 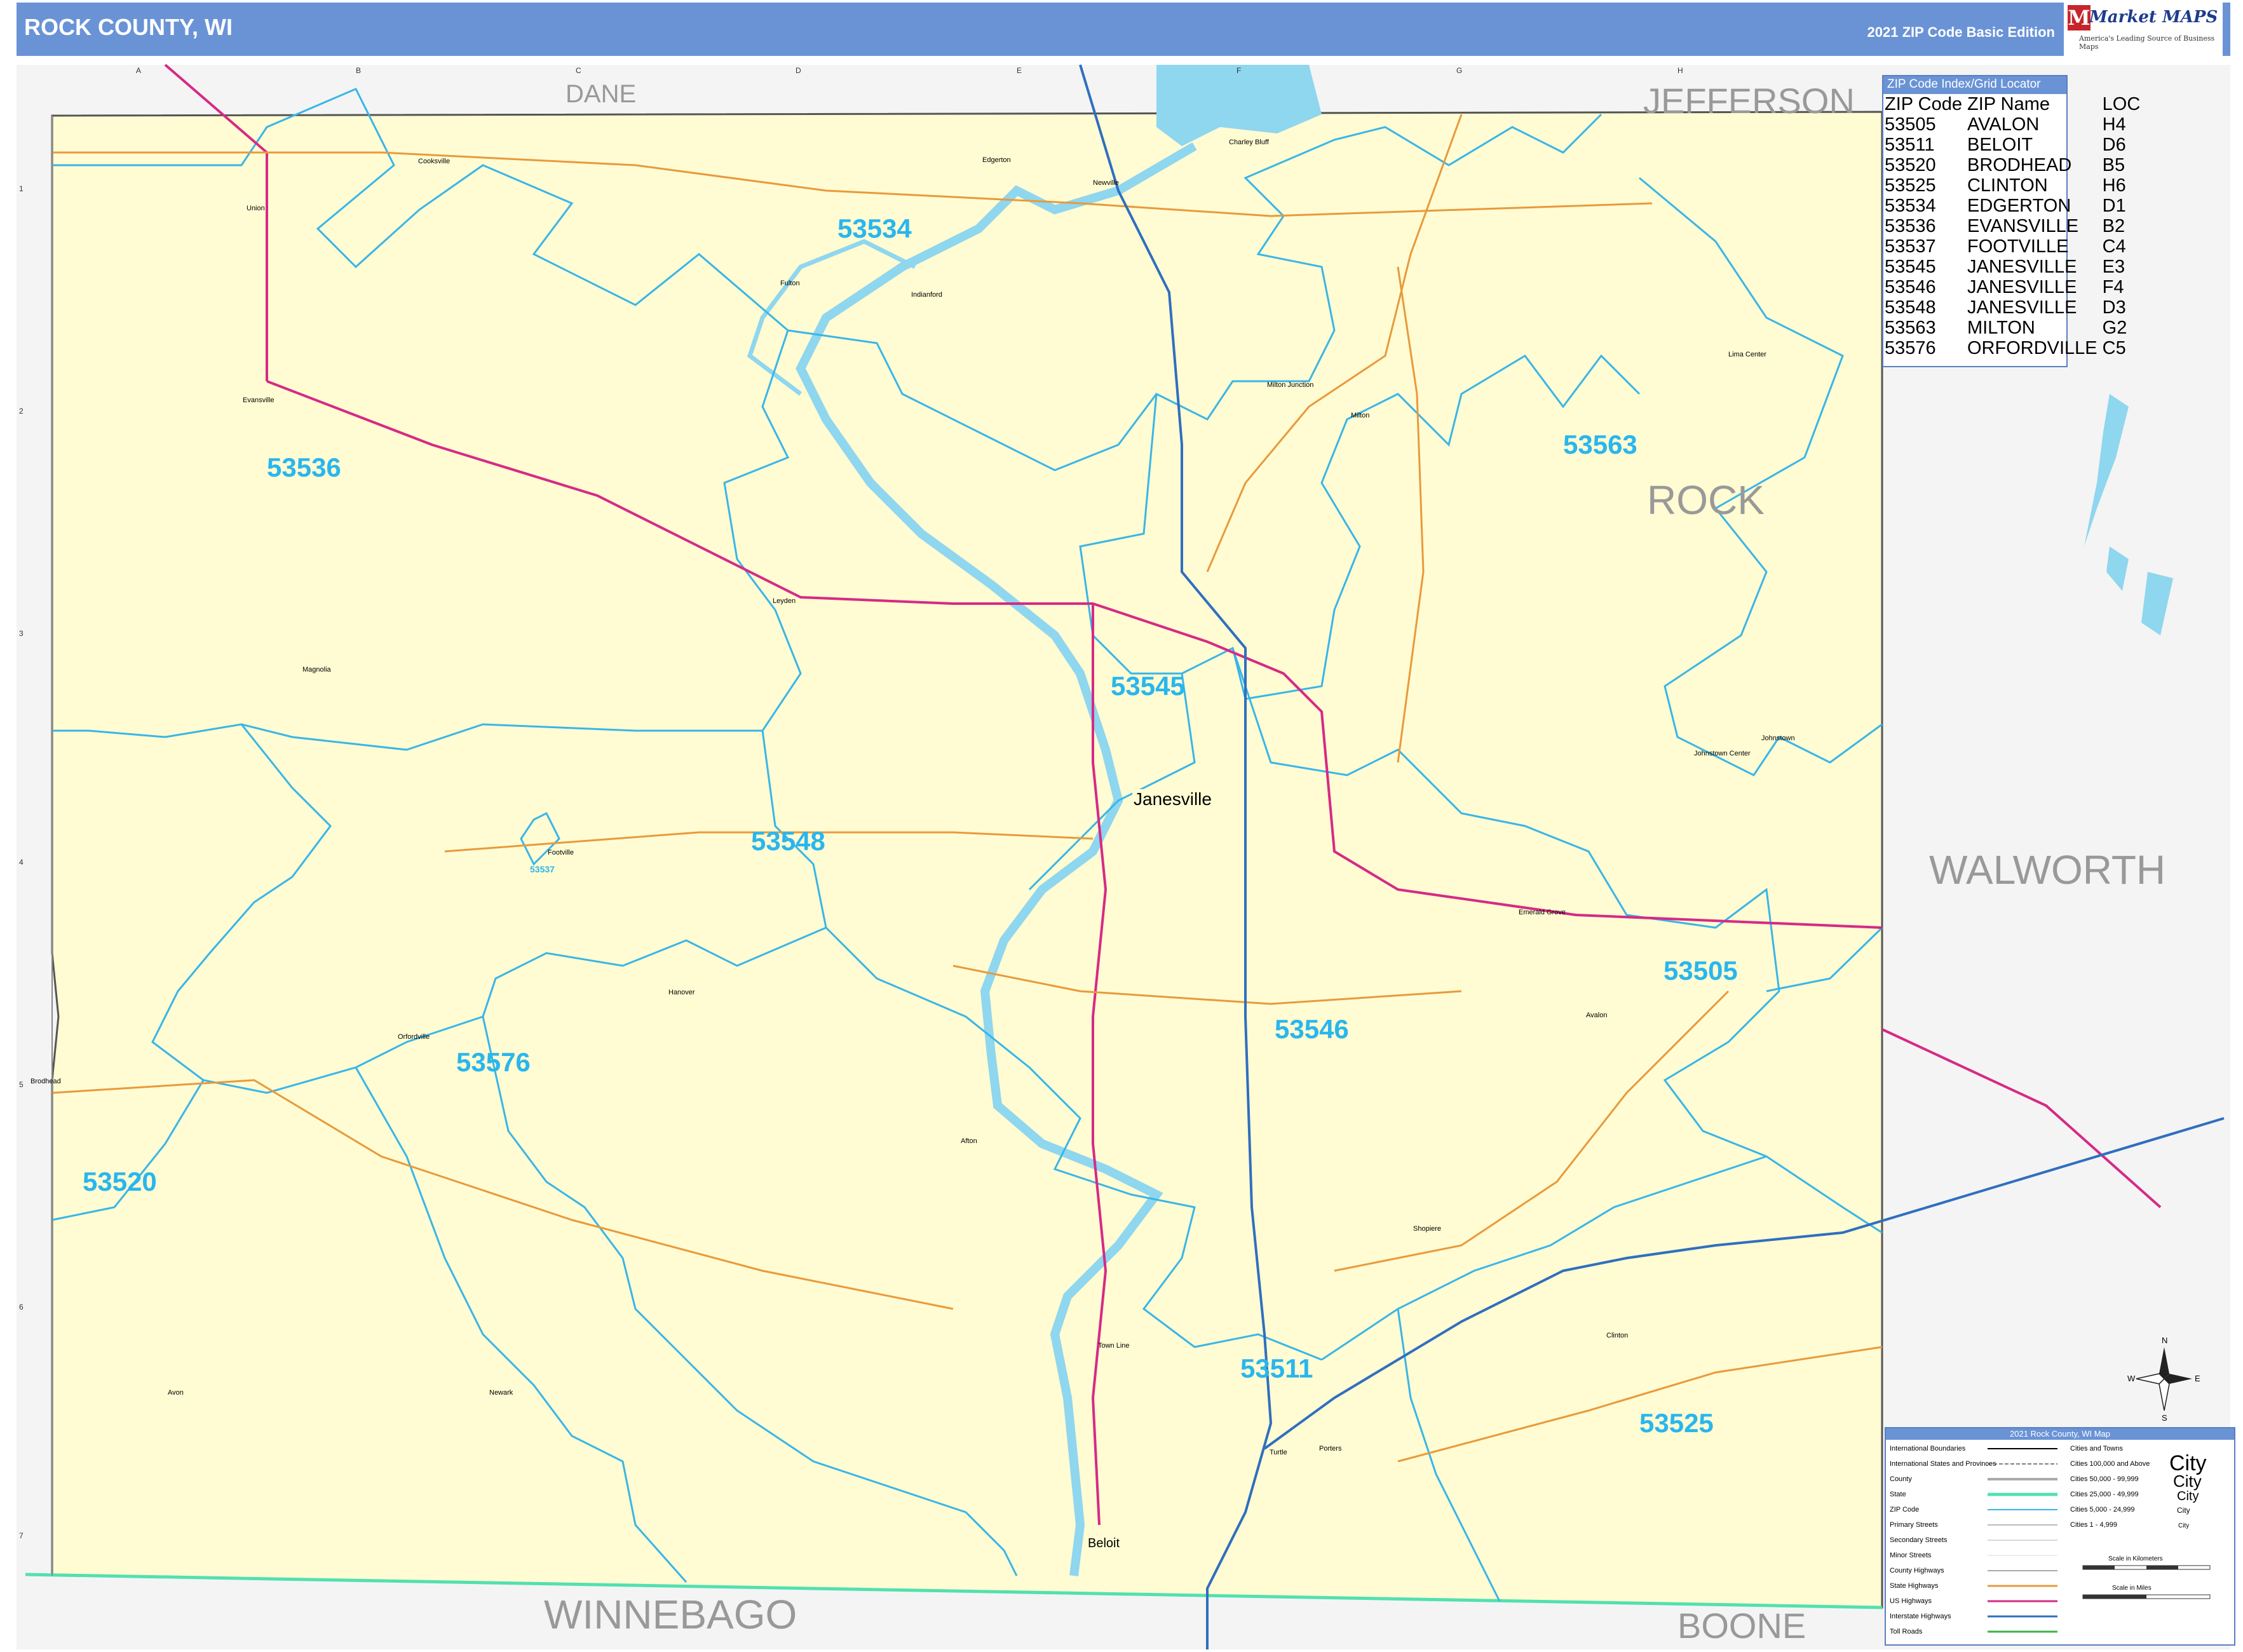 What do you see at coordinates (1910, 145) in the screenshot?
I see `zip-index-zip: 53511` at bounding box center [1910, 145].